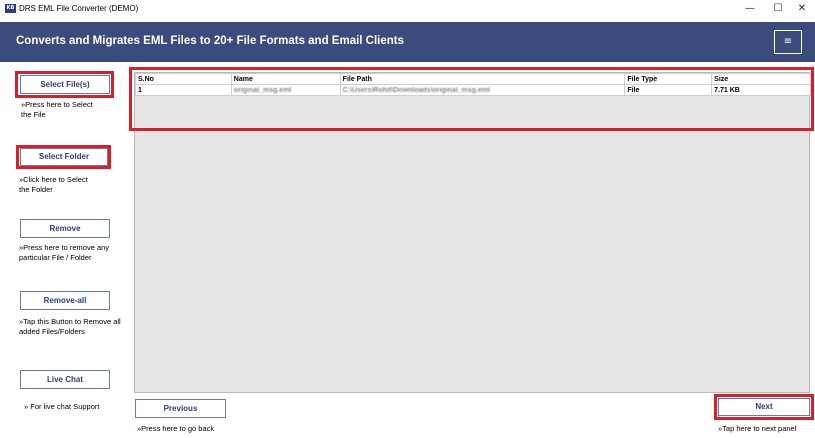 The width and height of the screenshot is (815, 438). Describe the element at coordinates (407, 9) in the screenshot. I see `title-bar: KB DRS EML File Converter (DEMO) — ☐ ✕` at that location.